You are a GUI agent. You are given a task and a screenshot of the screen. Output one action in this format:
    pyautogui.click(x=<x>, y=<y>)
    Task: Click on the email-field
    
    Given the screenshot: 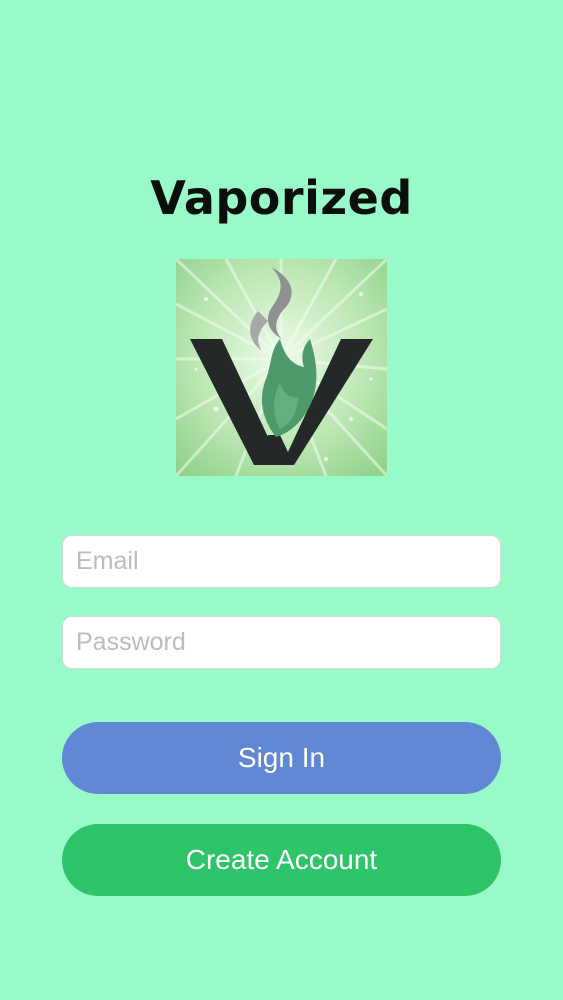 What is the action you would take?
    pyautogui.click(x=281, y=561)
    